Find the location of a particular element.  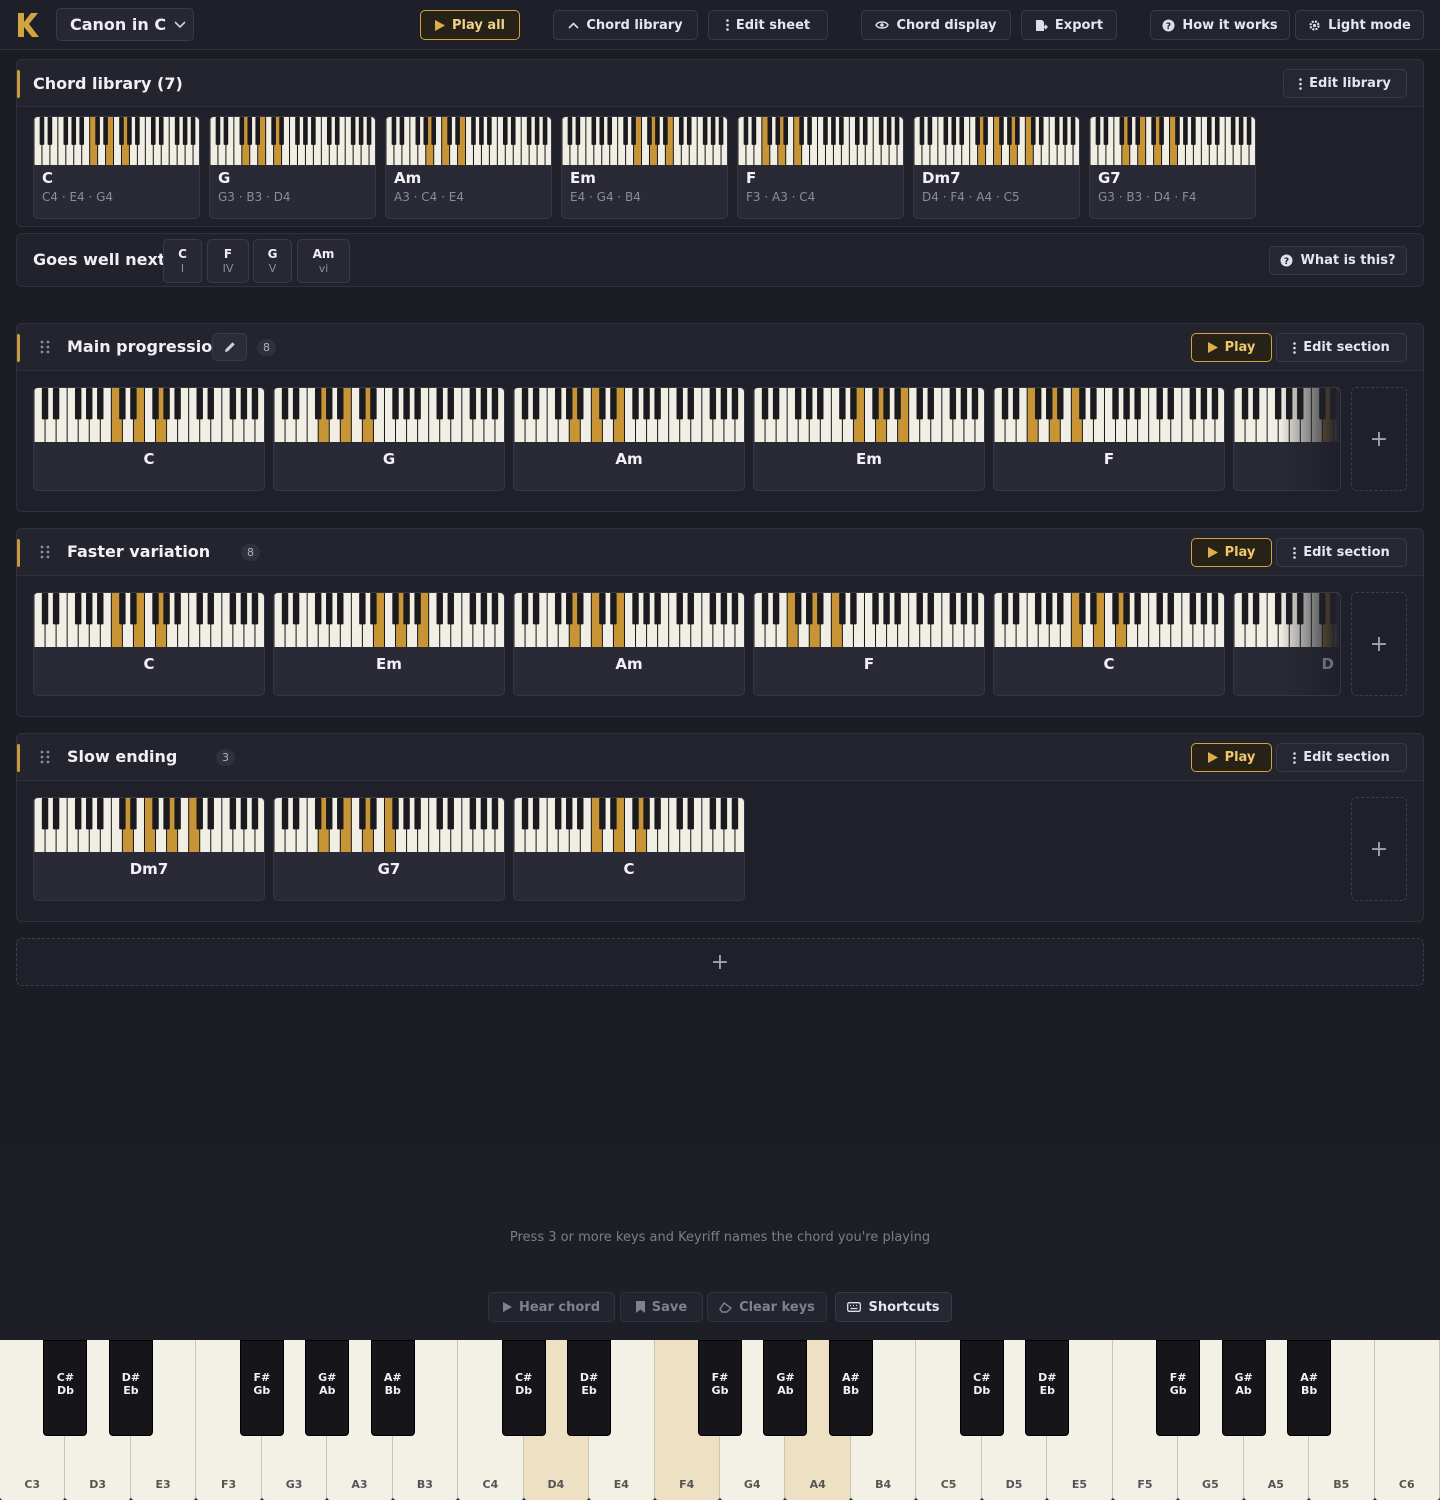

suggested-chord-chip: CI is located at coordinates (182, 261).